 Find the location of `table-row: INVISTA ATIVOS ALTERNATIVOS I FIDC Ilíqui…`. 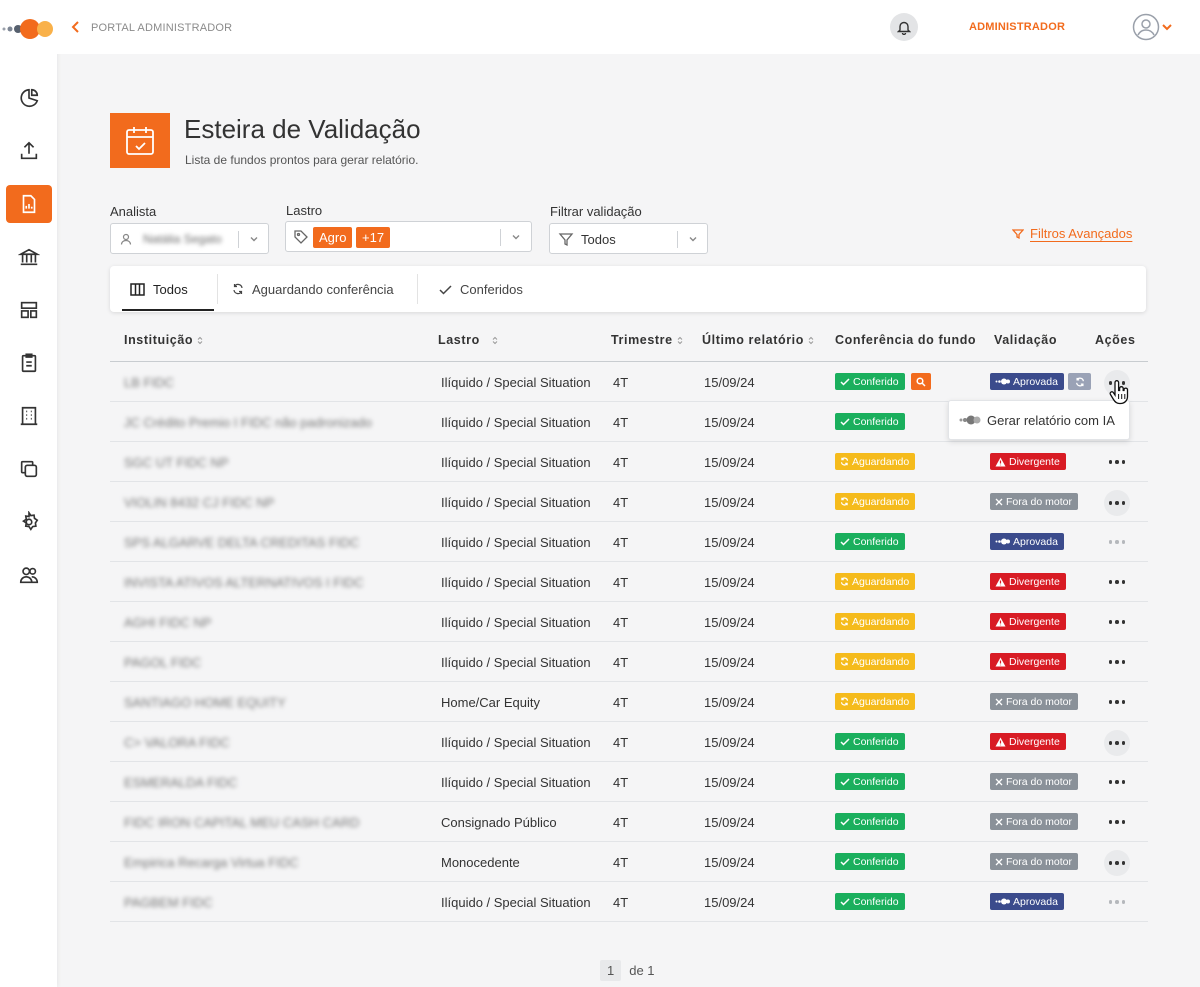

table-row: INVISTA ATIVOS ALTERNATIVOS I FIDC Ilíqui… is located at coordinates (629, 582).